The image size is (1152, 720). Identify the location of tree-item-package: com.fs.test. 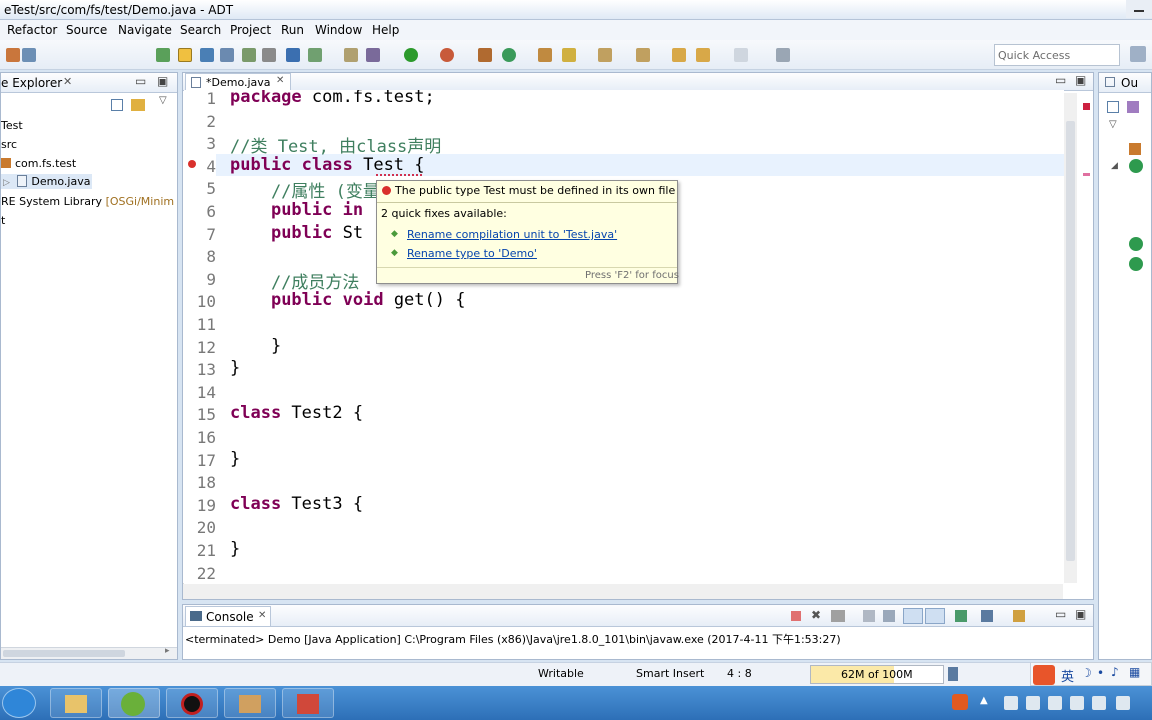
(38, 163).